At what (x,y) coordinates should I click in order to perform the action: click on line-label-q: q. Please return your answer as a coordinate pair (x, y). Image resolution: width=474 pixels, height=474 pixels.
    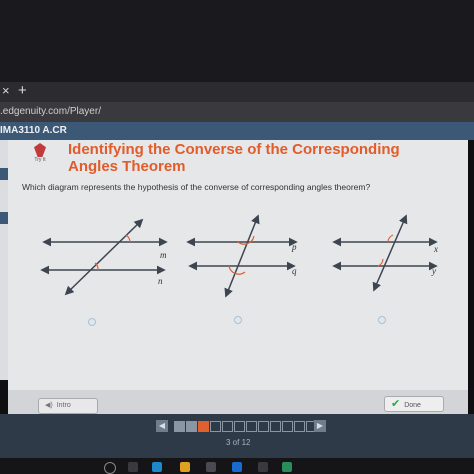
    Looking at the image, I should click on (294, 271).